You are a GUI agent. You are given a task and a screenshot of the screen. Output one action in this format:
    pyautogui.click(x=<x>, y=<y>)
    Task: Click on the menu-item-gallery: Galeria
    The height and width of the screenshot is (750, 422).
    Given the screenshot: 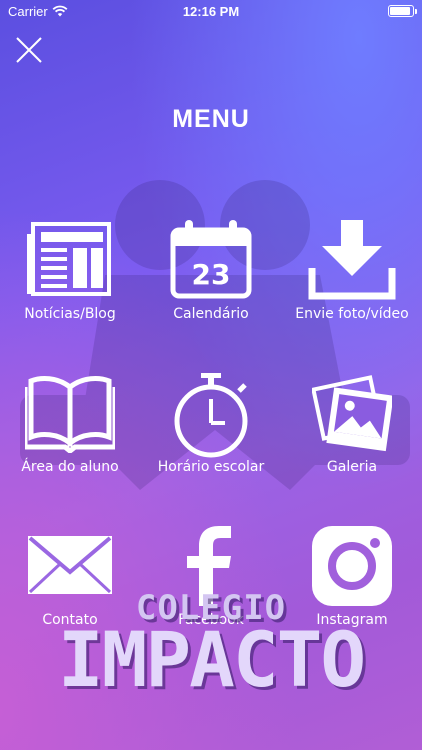 What is the action you would take?
    pyautogui.click(x=352, y=433)
    